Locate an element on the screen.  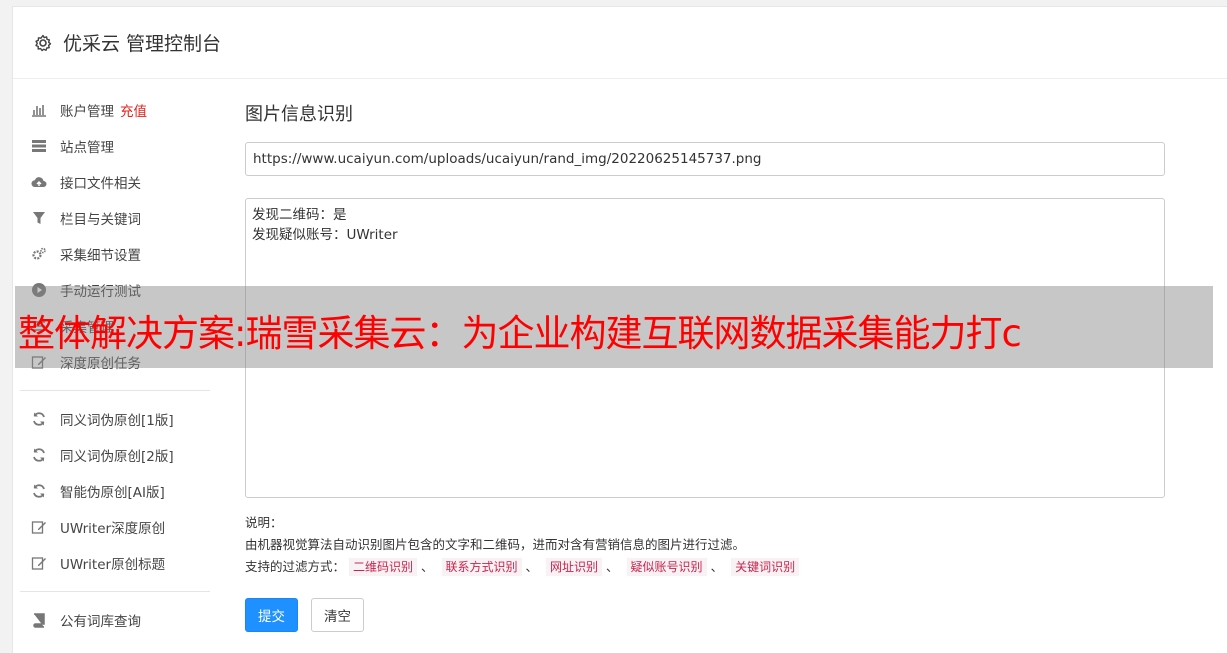
sidebar-item-account: 账户管理 充值 is located at coordinates (115, 110).